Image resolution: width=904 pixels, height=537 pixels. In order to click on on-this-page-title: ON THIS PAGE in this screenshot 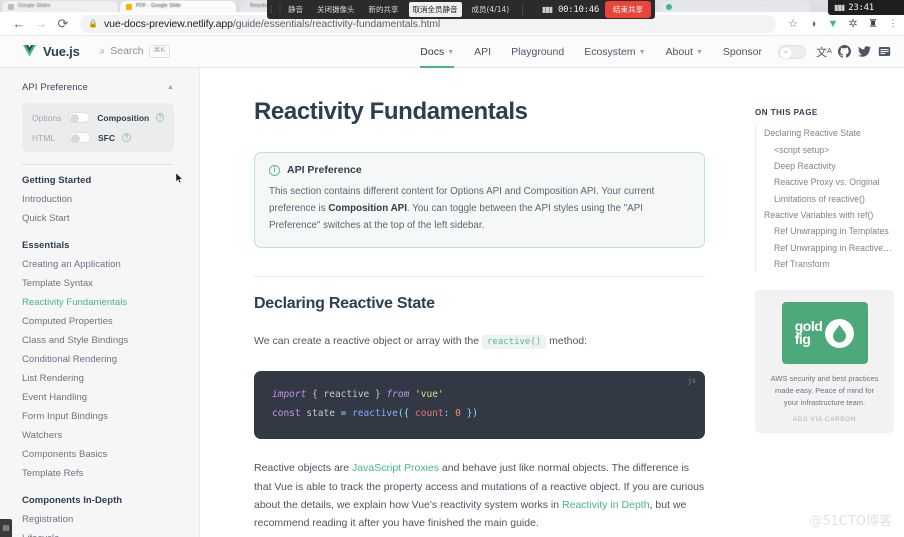, I will do `click(786, 112)`.